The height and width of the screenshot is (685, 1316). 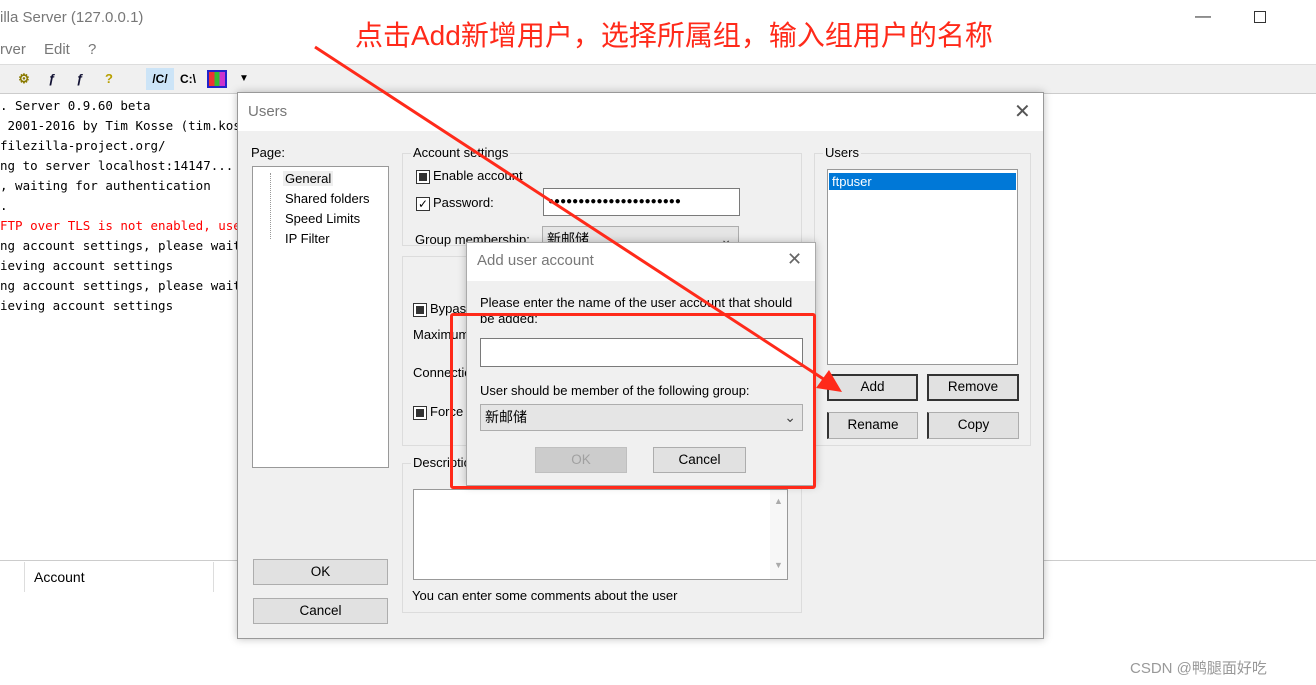 I want to click on watermark: CSDN @鸭腿面好吃, so click(x=1198, y=668).